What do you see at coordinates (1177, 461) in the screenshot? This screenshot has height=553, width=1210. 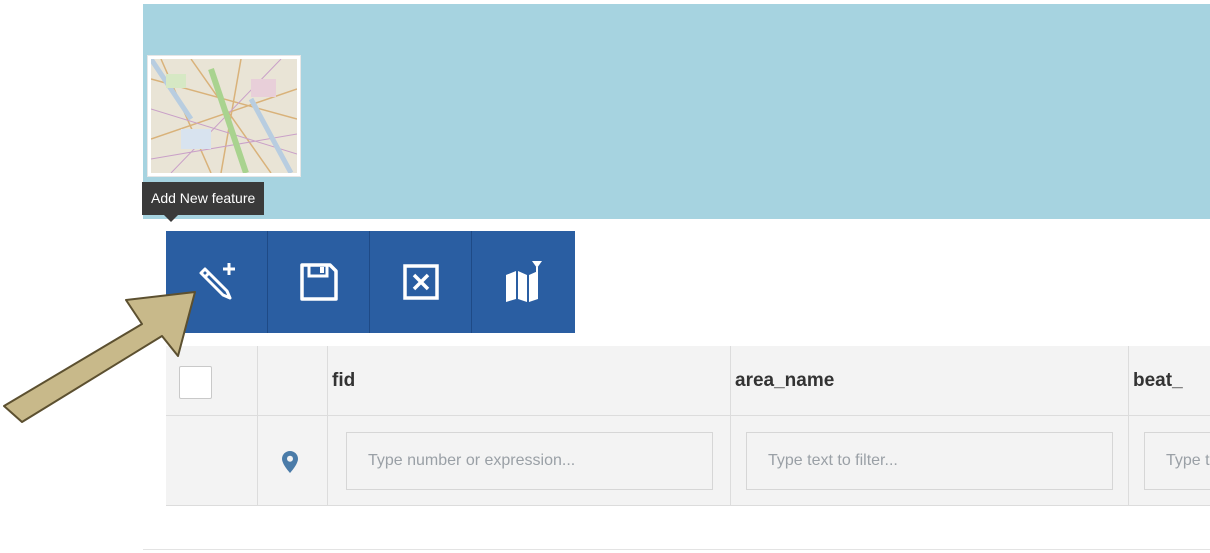 I see `beat-filter-input` at bounding box center [1177, 461].